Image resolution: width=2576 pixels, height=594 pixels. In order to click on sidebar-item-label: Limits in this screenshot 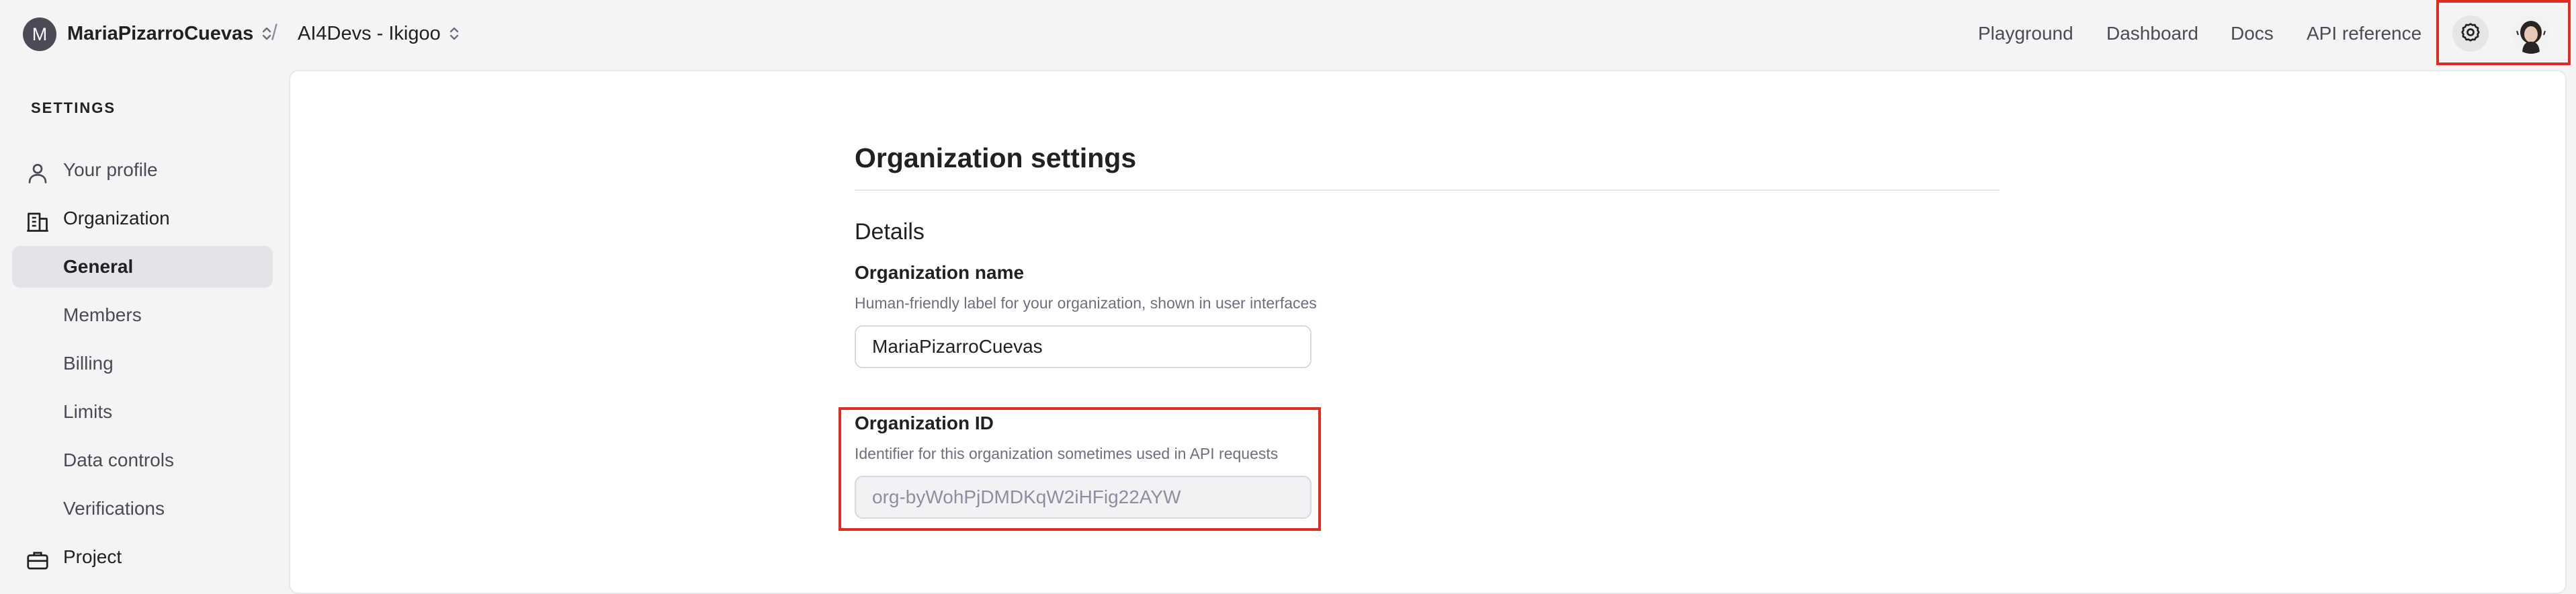, I will do `click(88, 412)`.